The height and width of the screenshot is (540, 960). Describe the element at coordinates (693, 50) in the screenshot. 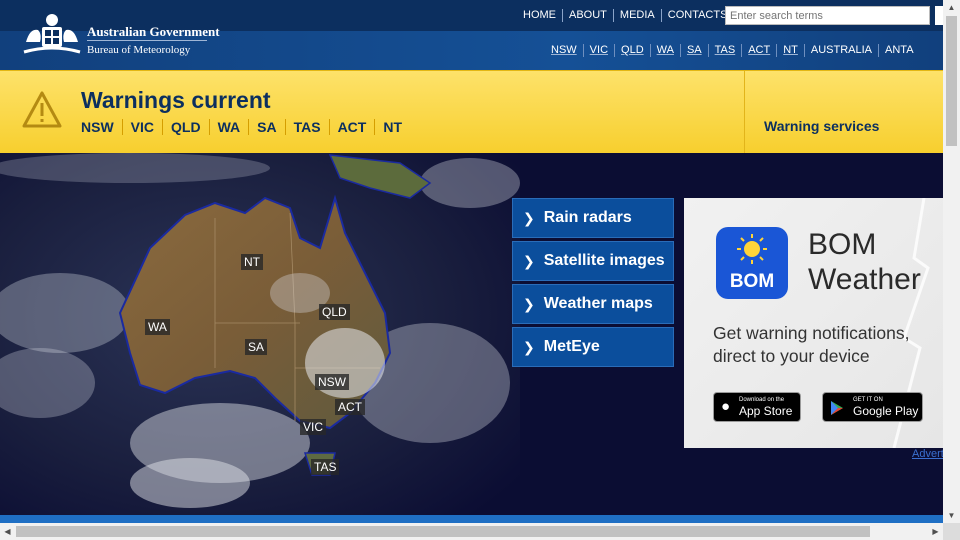

I see `state-link-sa: SA` at that location.